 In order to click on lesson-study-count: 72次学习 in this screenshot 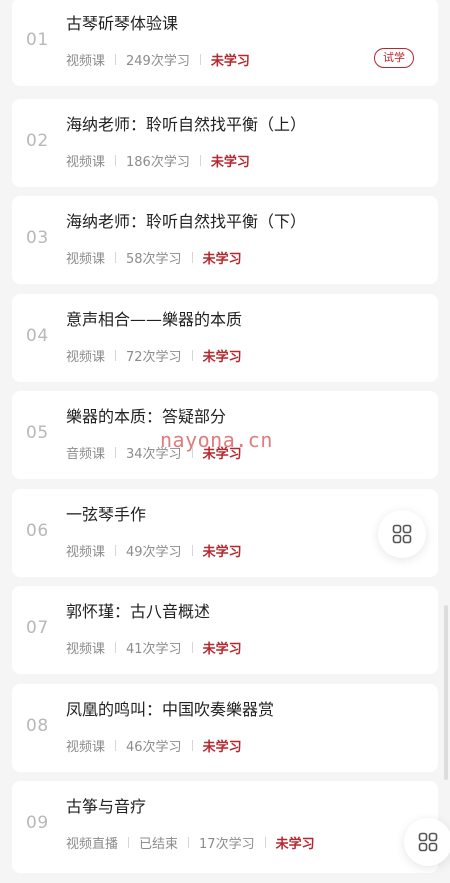, I will do `click(154, 357)`.